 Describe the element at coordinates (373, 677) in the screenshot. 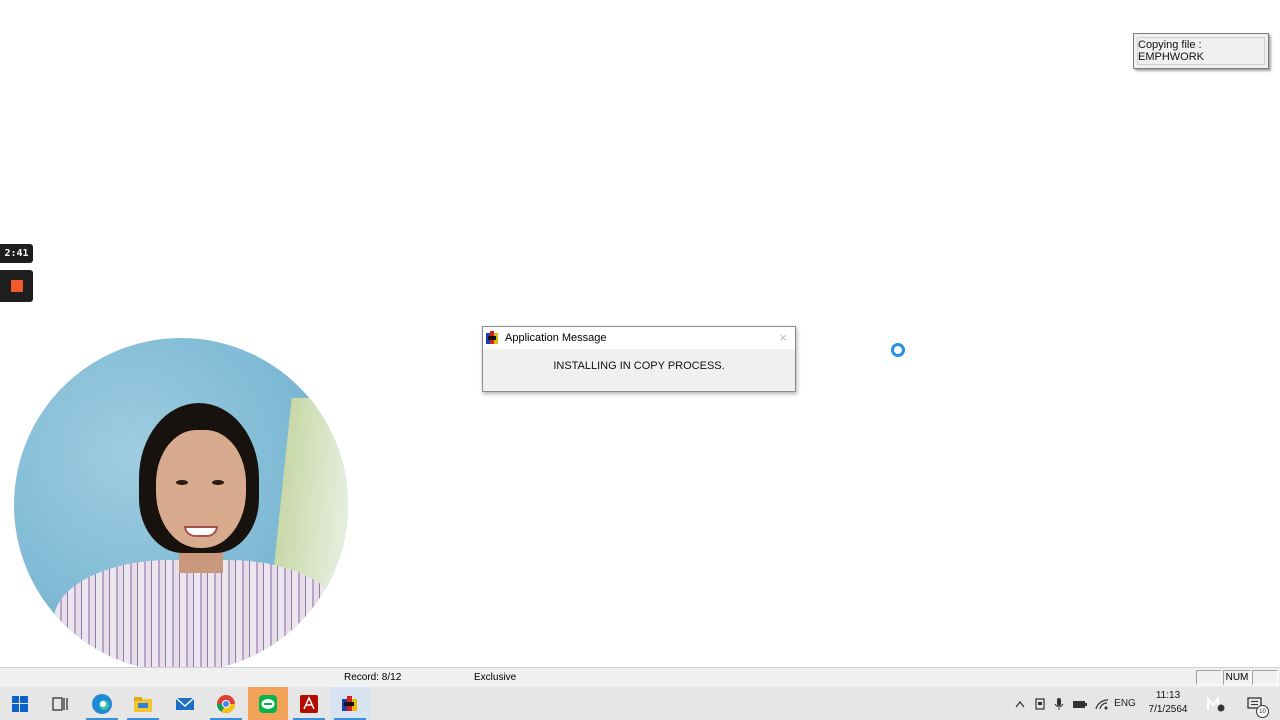

I see `record-counter: Record: 8/12` at that location.